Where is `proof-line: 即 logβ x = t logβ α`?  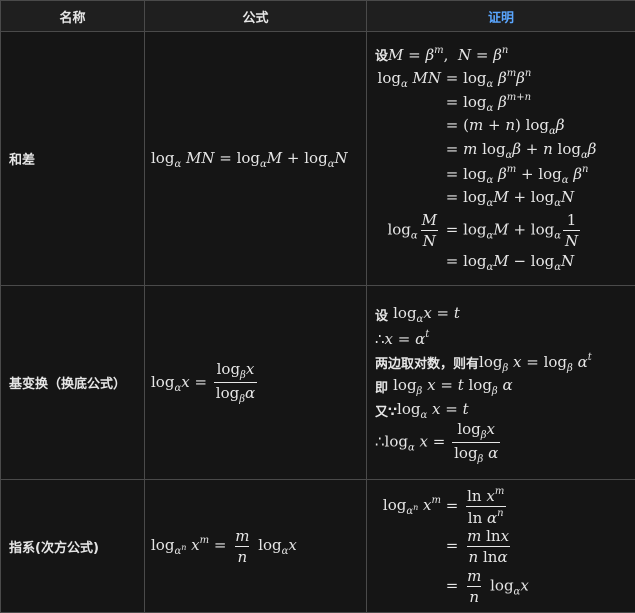
proof-line: 即 logβ x = t logβ α is located at coordinates (502, 387).